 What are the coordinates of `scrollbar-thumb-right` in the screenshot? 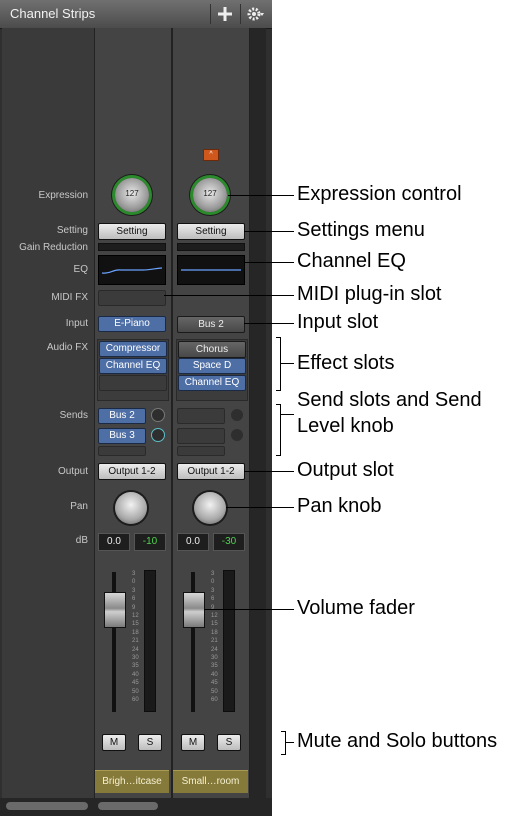 It's located at (128, 806).